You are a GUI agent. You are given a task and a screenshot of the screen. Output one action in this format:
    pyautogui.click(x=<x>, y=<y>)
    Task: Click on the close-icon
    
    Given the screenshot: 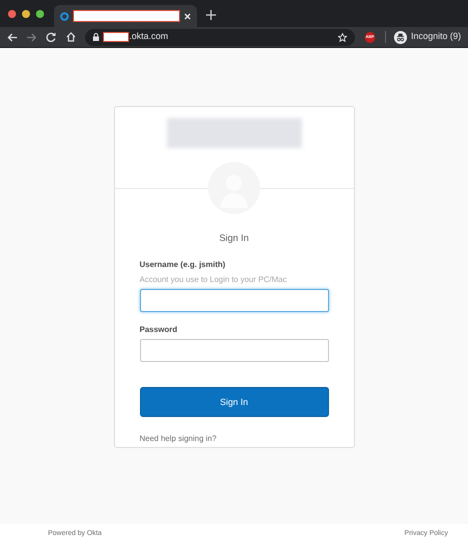 What is the action you would take?
    pyautogui.click(x=187, y=16)
    